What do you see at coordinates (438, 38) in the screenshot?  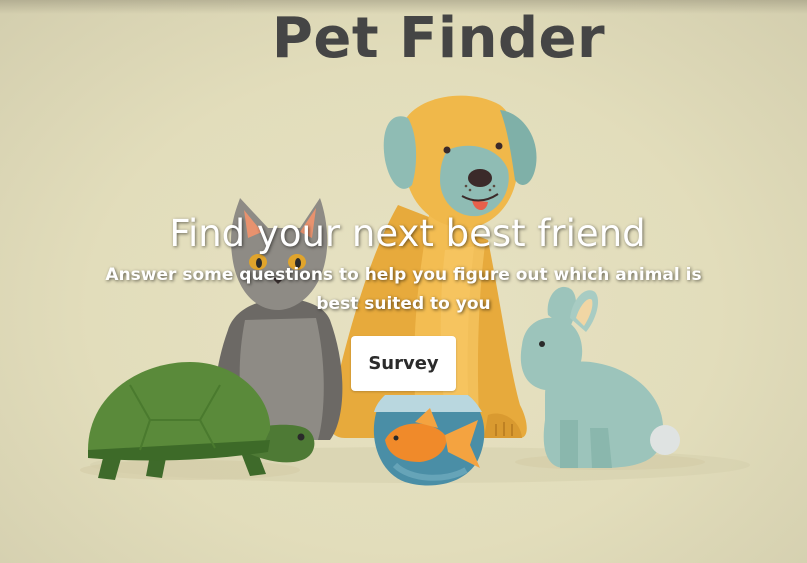 I see `page-title: Pet Finder` at bounding box center [438, 38].